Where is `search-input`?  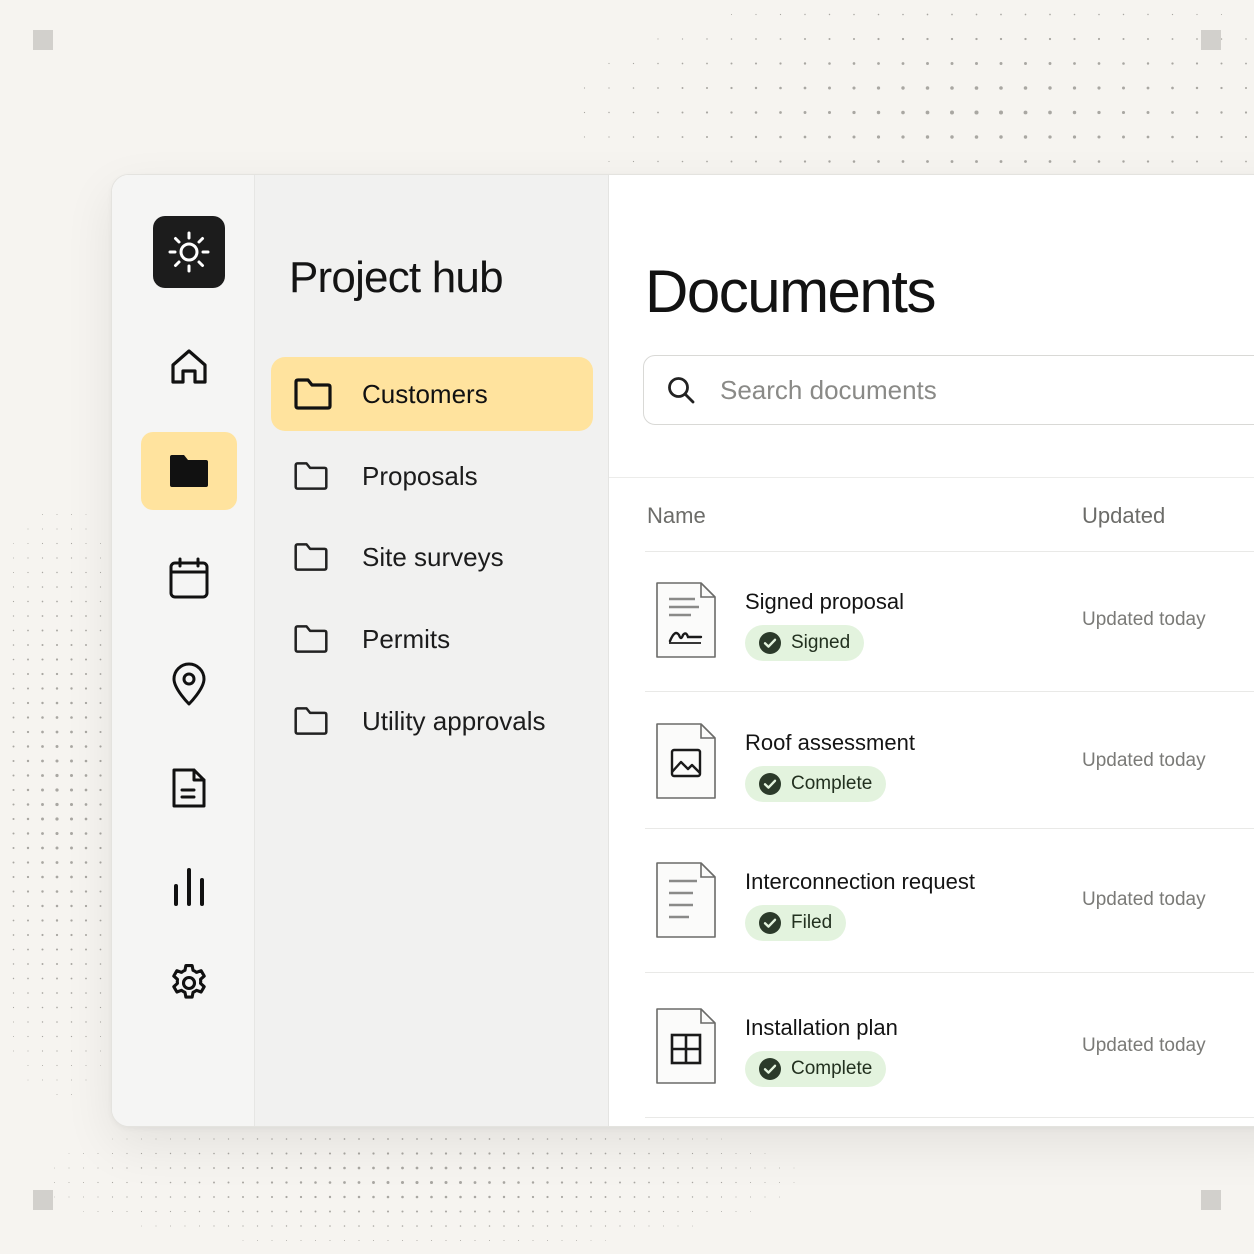 search-input is located at coordinates (980, 390).